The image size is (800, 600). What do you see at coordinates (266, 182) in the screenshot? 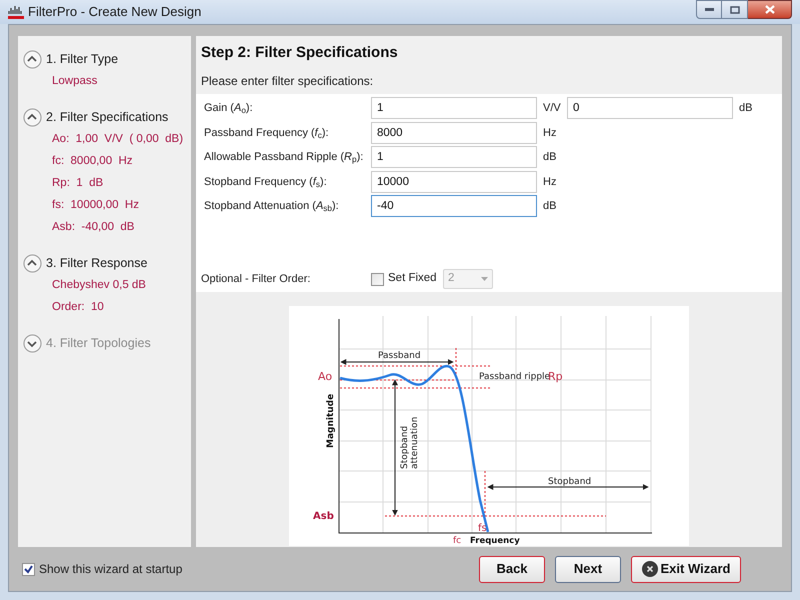
I see `field-label: Stopband Frequency (f$_{s}$):` at bounding box center [266, 182].